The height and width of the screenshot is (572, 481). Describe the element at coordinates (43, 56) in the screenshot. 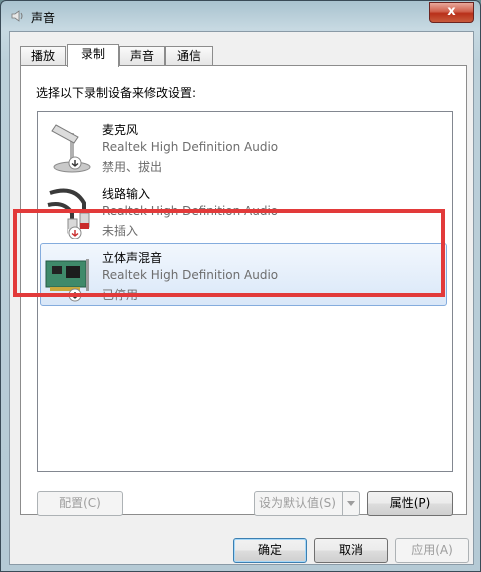

I see `tab-playback: 播放` at that location.